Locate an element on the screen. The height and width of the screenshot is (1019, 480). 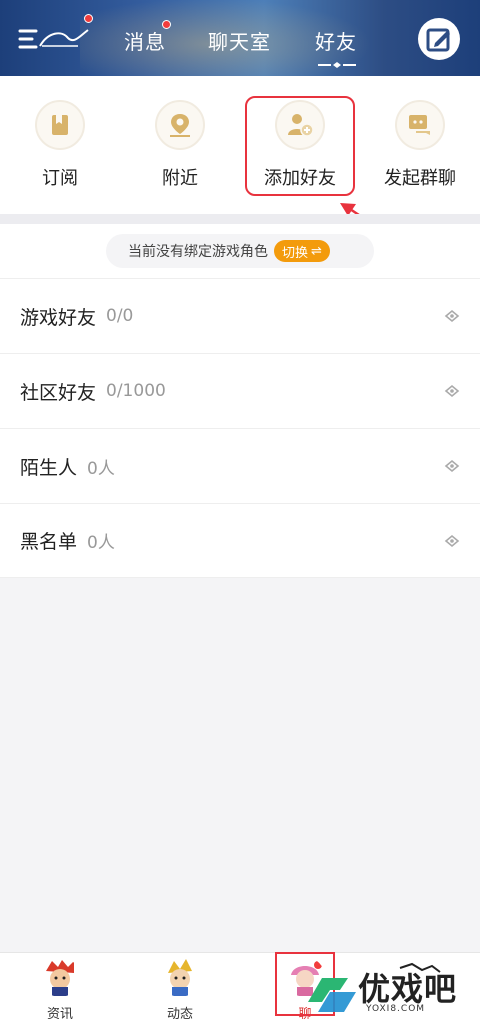
group-row-strangers: 陌生人 0人 is located at coordinates (240, 465).